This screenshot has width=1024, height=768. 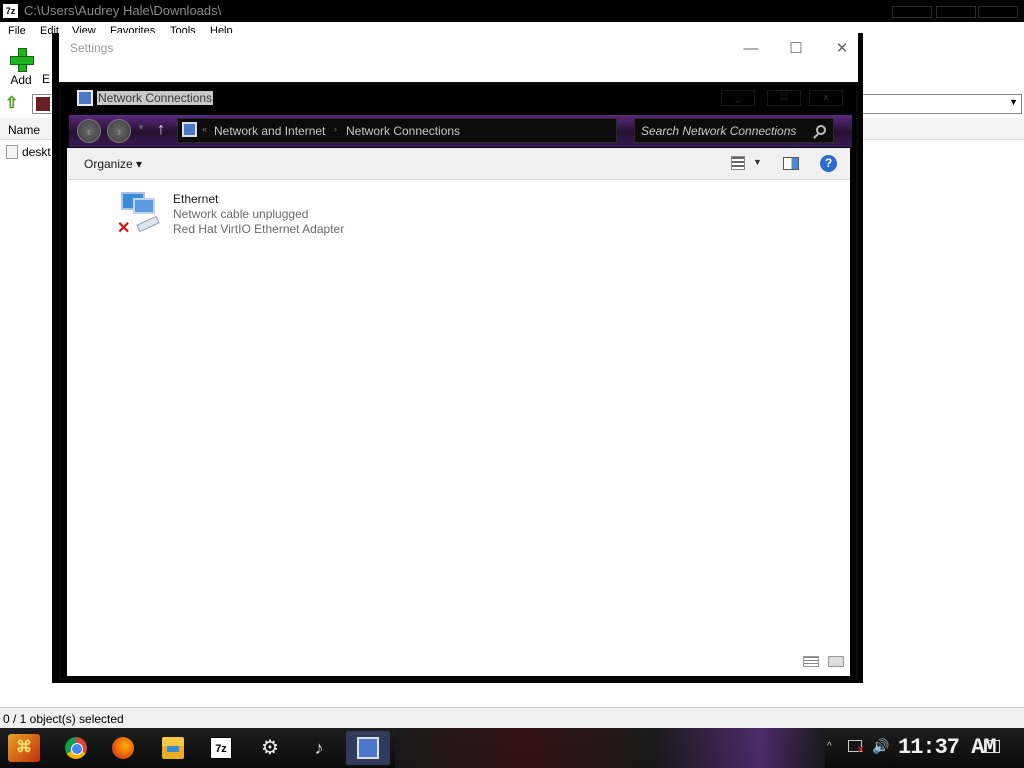 I want to click on taskbar-firefox, so click(x=123, y=748).